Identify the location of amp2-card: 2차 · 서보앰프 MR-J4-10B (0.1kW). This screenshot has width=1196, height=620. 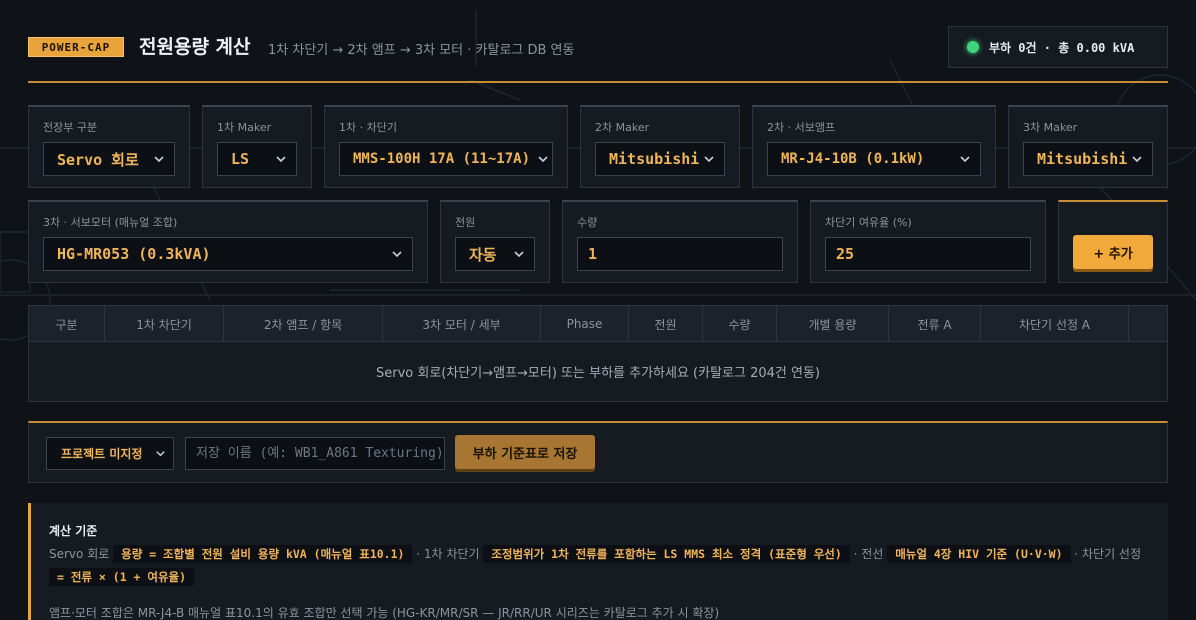
(874, 146).